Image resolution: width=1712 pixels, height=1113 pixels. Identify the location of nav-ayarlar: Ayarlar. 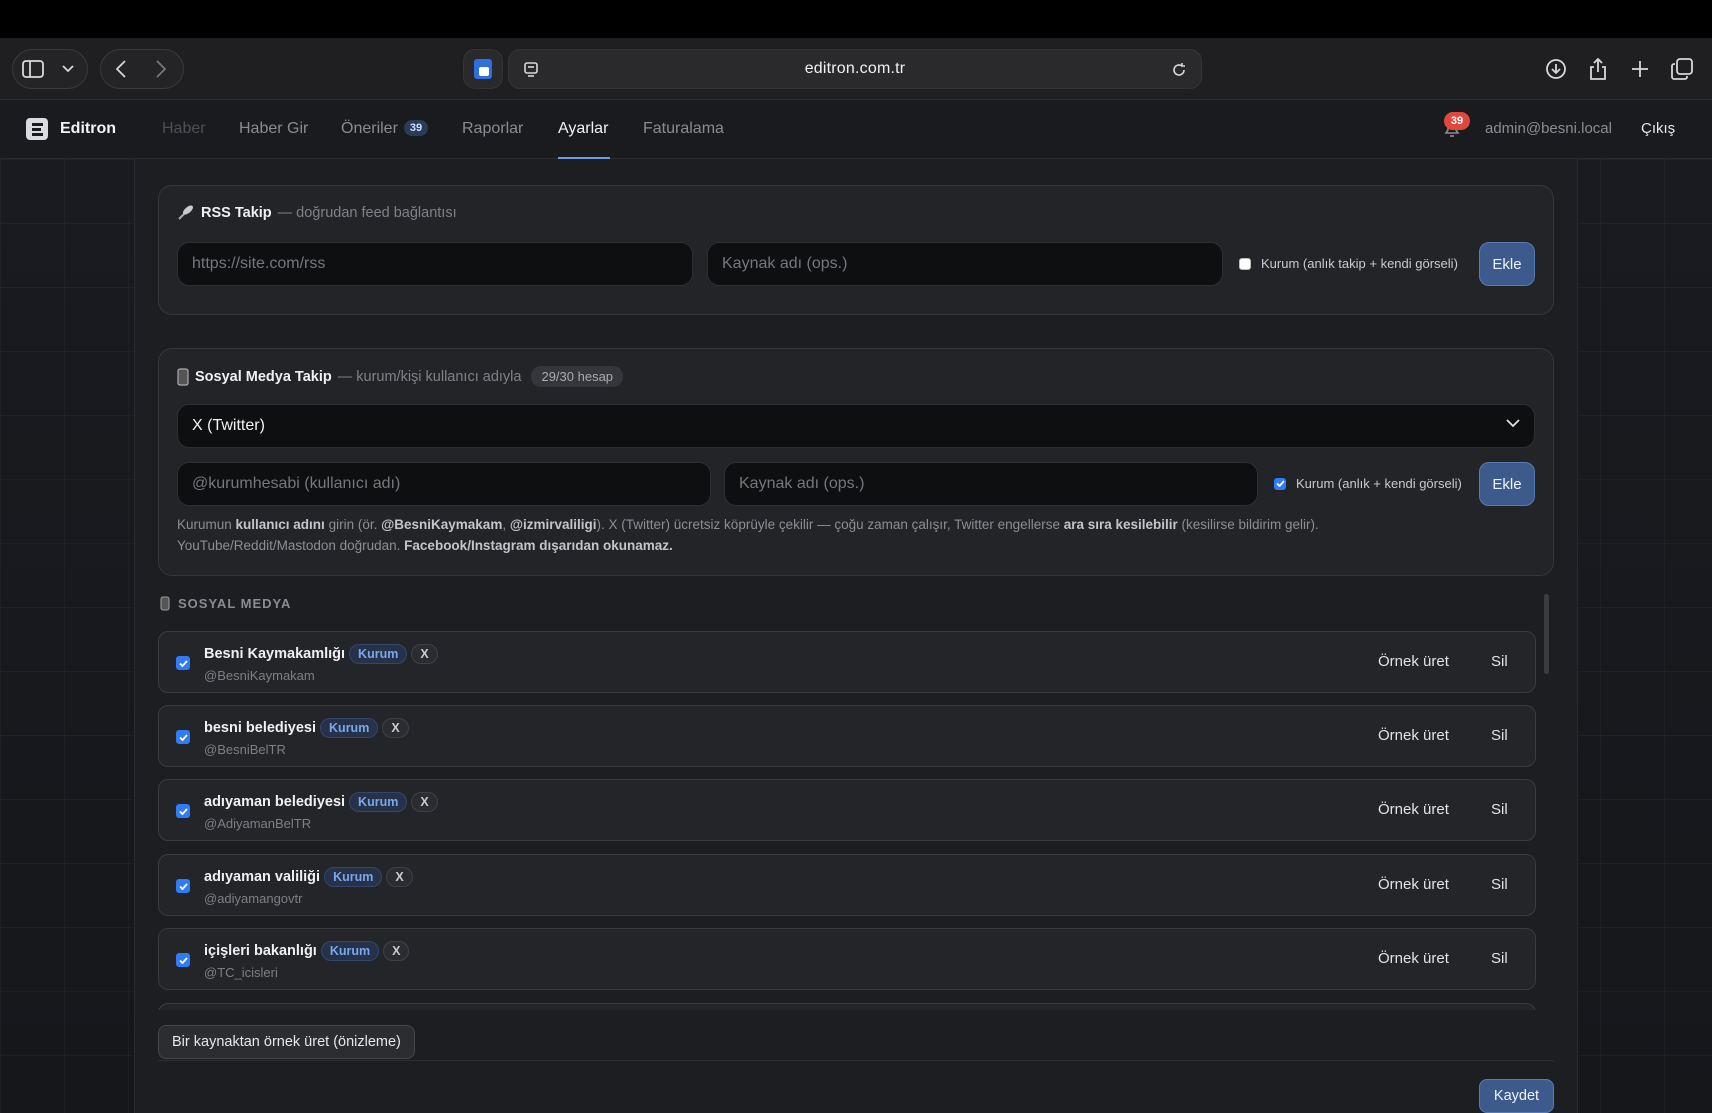
(583, 129).